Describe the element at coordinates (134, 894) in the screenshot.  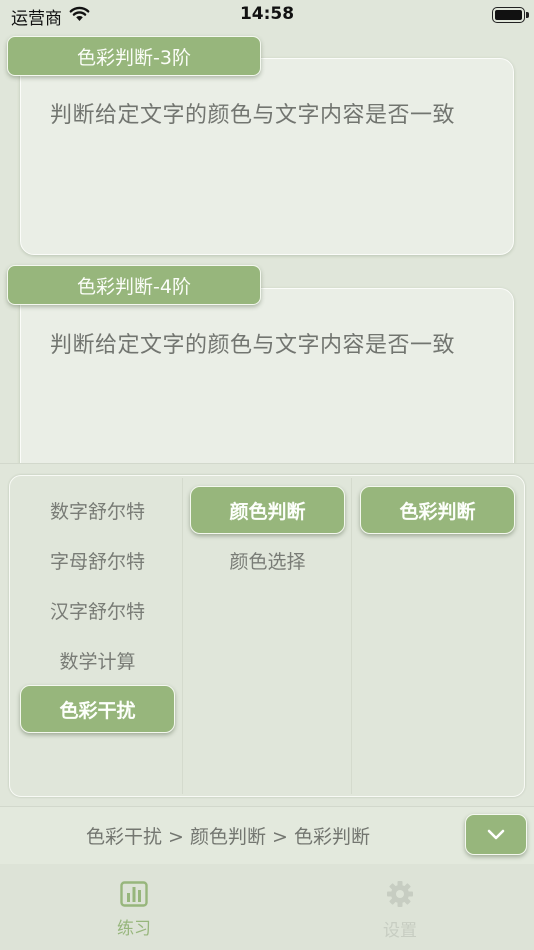
I see `bar-chart-icon` at that location.